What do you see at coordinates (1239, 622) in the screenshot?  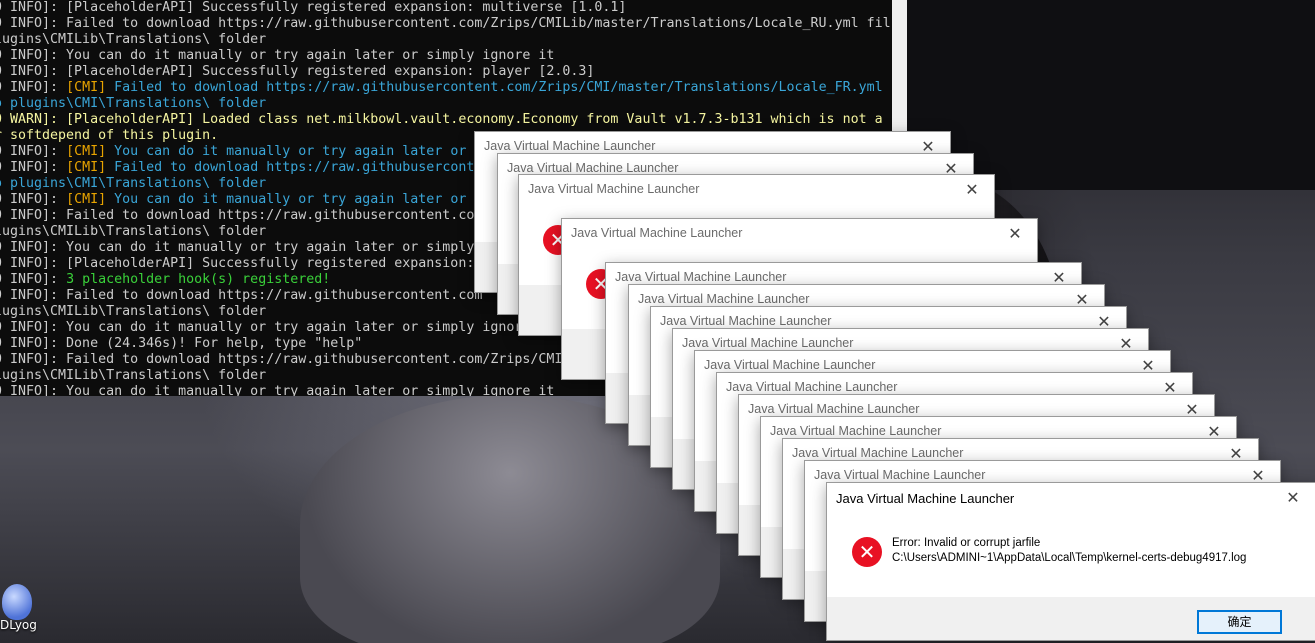 I see `ok-button: 确定` at bounding box center [1239, 622].